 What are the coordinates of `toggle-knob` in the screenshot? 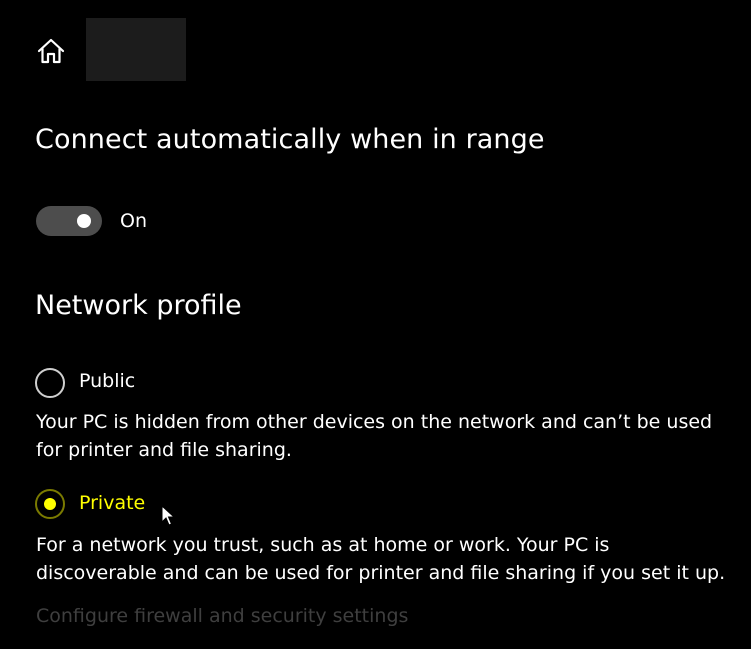 It's located at (84, 221).